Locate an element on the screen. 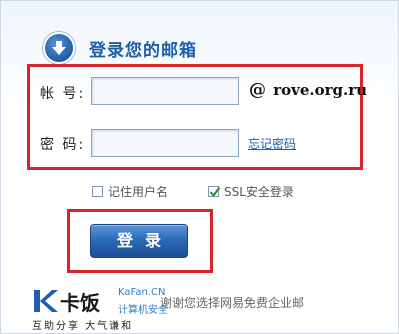  password-label: 密 码: is located at coordinates (63, 145).